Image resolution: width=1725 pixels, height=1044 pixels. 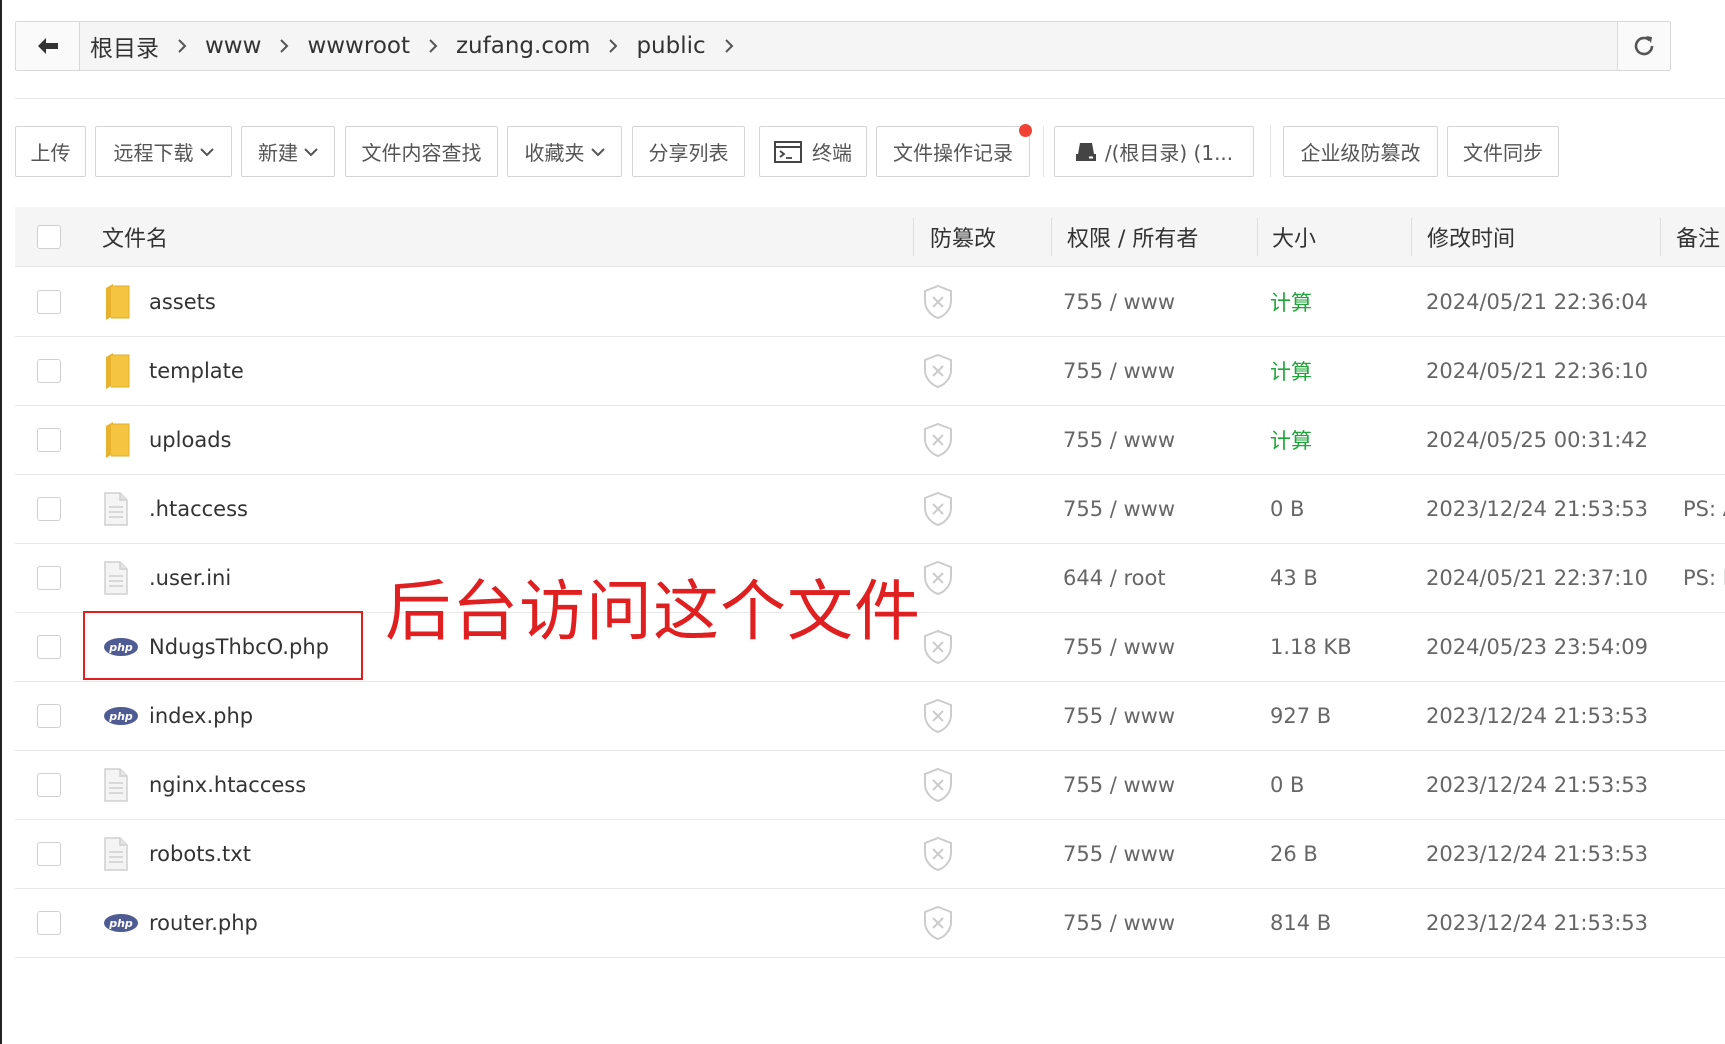 I want to click on file-name: .user.ini, so click(x=190, y=578).